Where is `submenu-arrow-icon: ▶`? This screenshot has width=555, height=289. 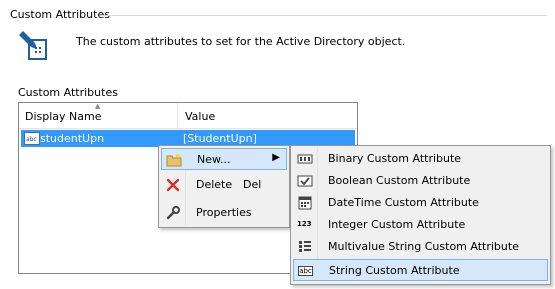 submenu-arrow-icon: ▶ is located at coordinates (276, 157).